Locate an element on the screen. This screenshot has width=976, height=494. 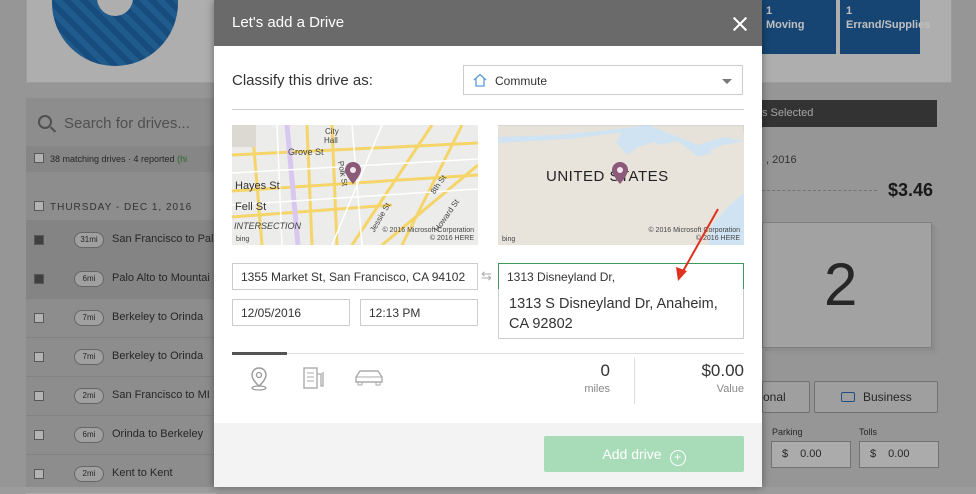
copyright-line: © 2016 HERE is located at coordinates (451, 238).